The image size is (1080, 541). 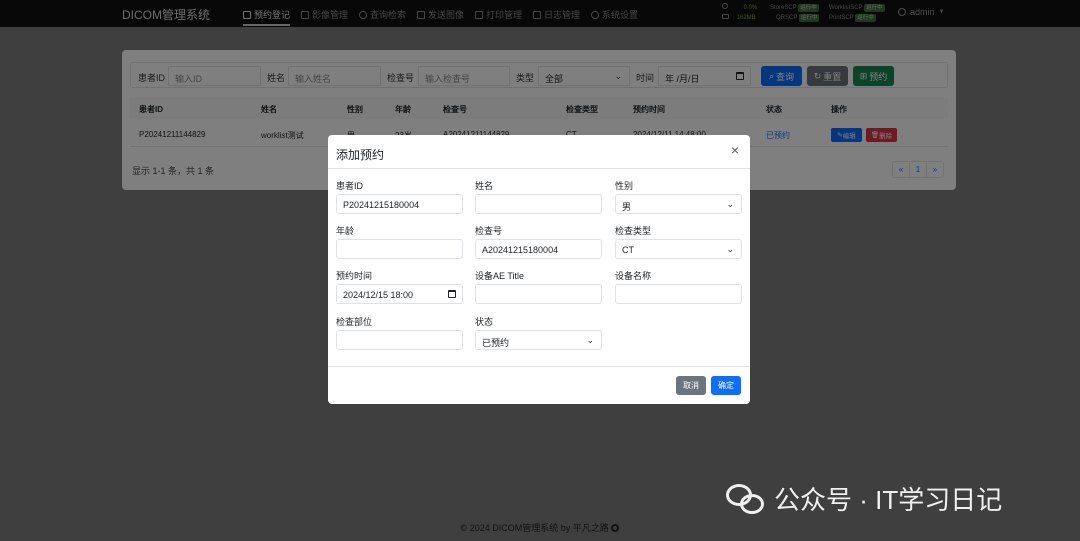 What do you see at coordinates (484, 322) in the screenshot?
I see `status-label: 状态` at bounding box center [484, 322].